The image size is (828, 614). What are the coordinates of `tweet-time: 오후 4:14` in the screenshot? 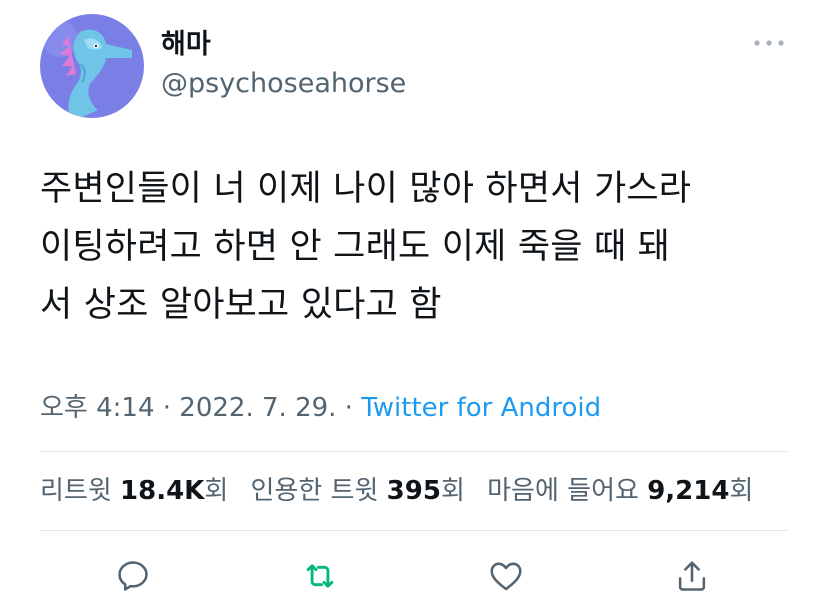 It's located at (97, 408).